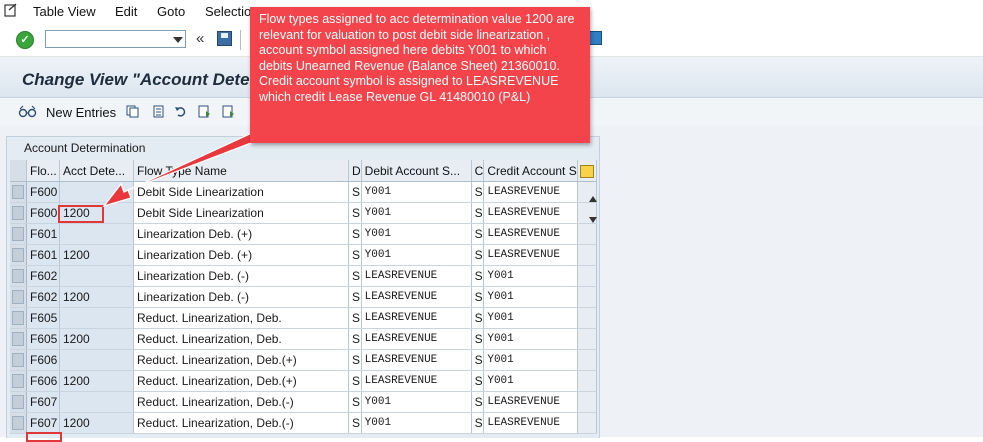  What do you see at coordinates (28, 111) in the screenshot?
I see `glasses-icon` at bounding box center [28, 111].